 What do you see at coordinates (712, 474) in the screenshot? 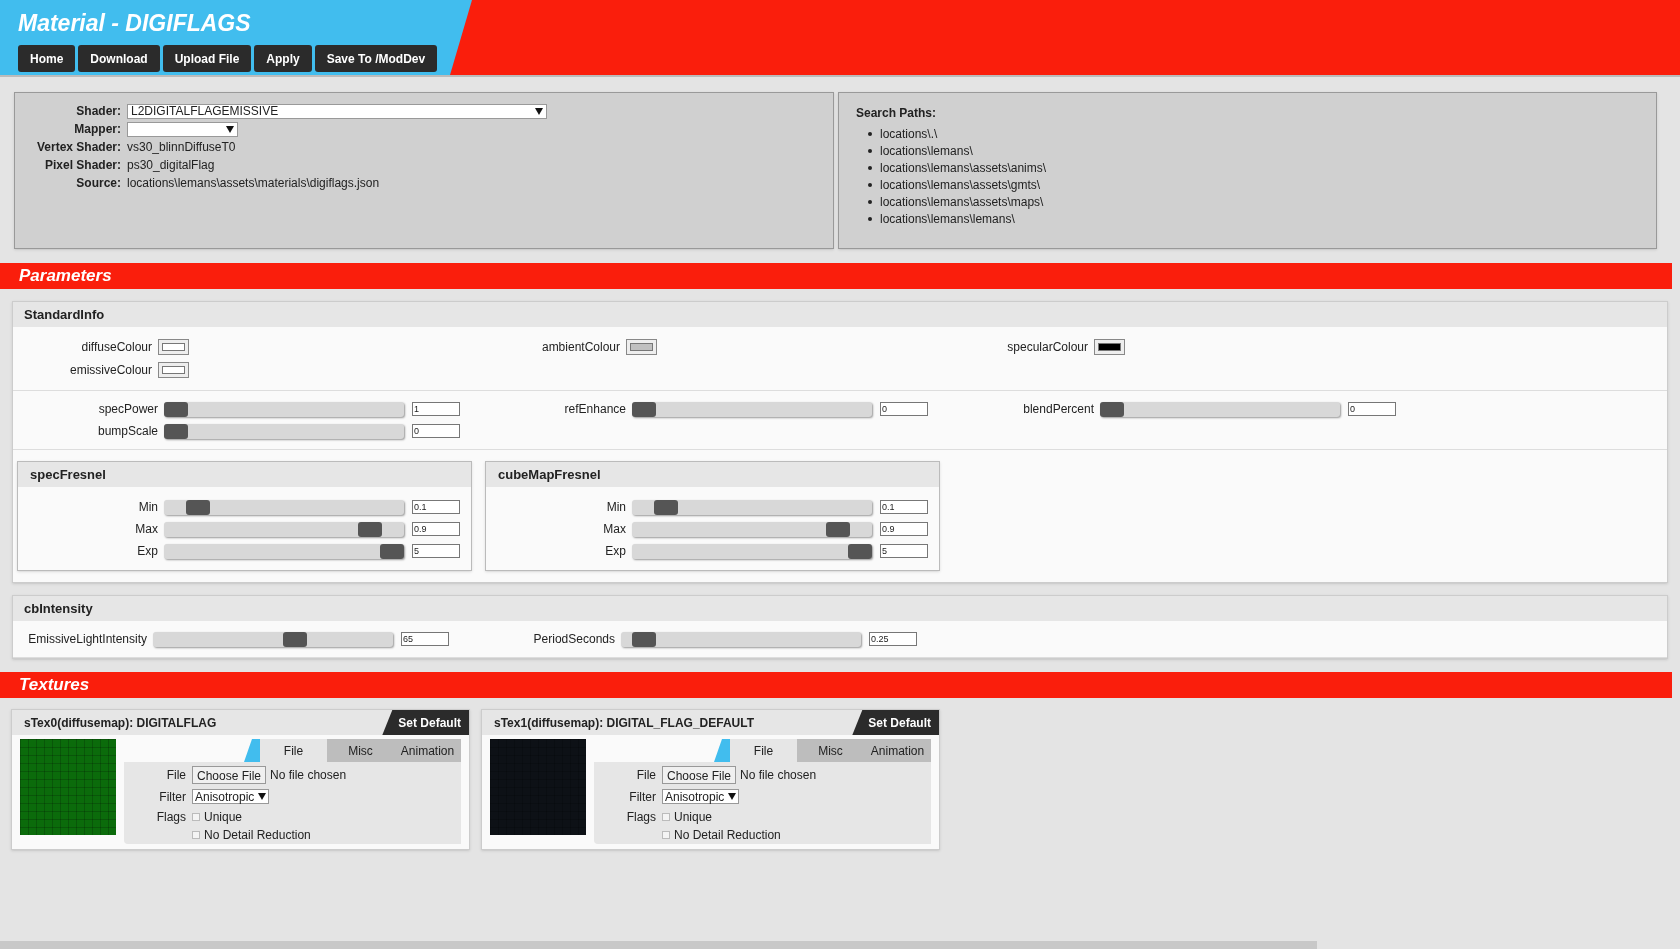
I see `group-title: cubeMapFresnel` at bounding box center [712, 474].